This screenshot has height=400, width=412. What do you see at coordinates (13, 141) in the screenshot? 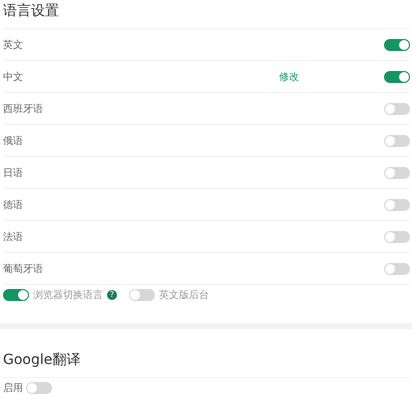
I see `language-label: 俄语` at bounding box center [13, 141].